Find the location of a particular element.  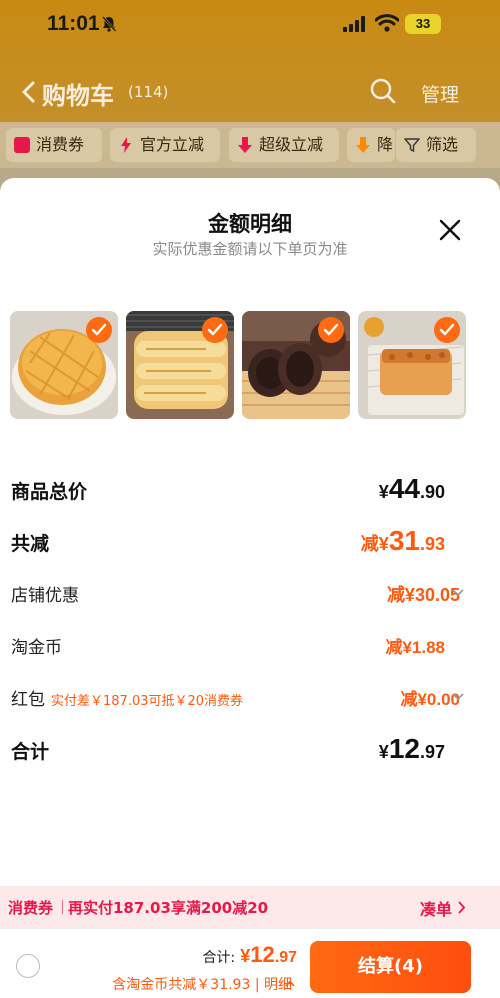

row-total-price: 商品总价 ¥44.90 is located at coordinates (250, 489).